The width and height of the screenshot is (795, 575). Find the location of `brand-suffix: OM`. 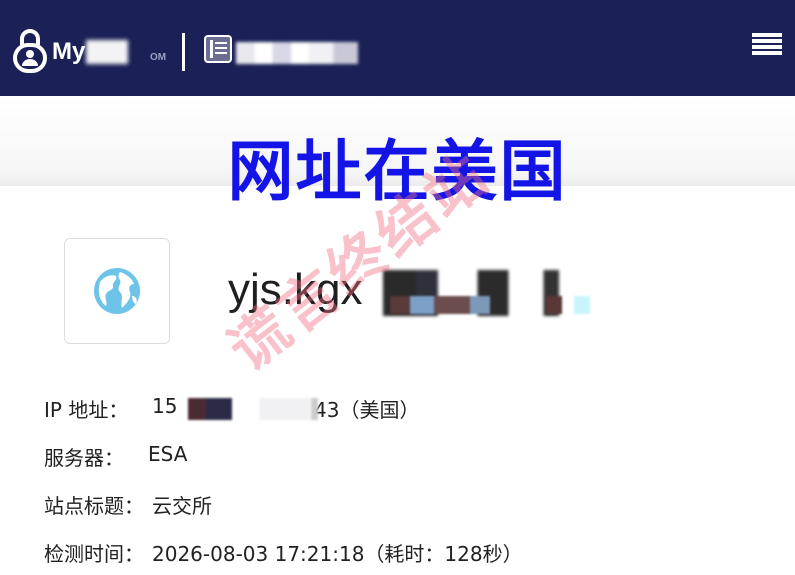

brand-suffix: OM is located at coordinates (158, 57).